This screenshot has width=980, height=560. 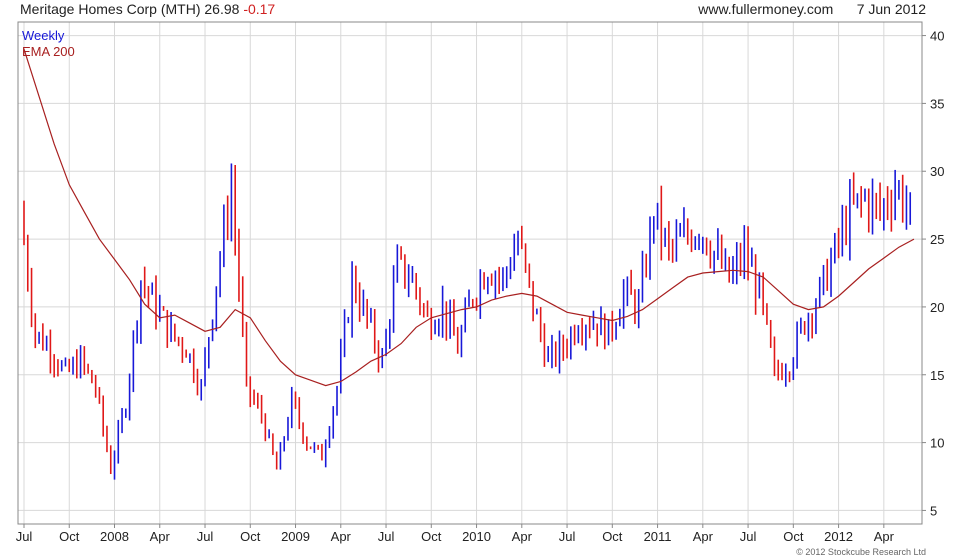 What do you see at coordinates (431, 536) in the screenshot?
I see `x-tick-label-9: Oct` at bounding box center [431, 536].